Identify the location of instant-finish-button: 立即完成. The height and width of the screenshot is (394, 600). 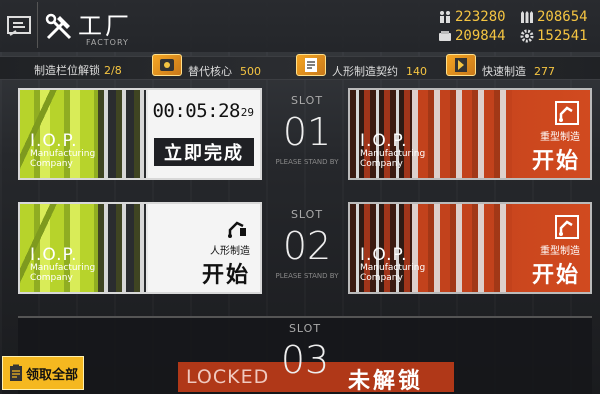
(204, 152).